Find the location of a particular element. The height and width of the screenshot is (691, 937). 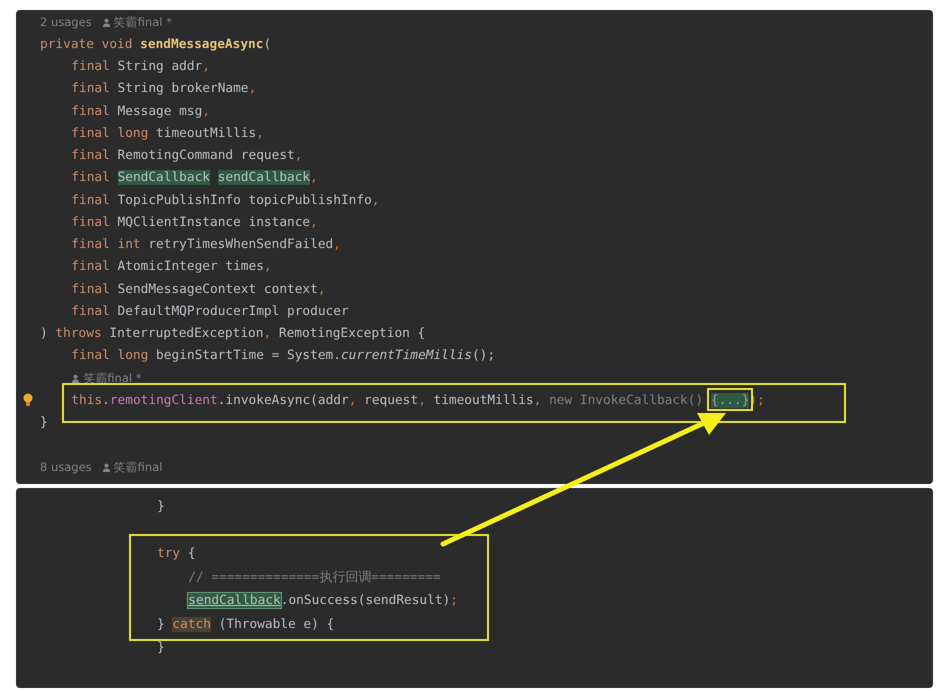

code-line: final TopicPublishInfo topicPublishInfo, is located at coordinates (225, 200).